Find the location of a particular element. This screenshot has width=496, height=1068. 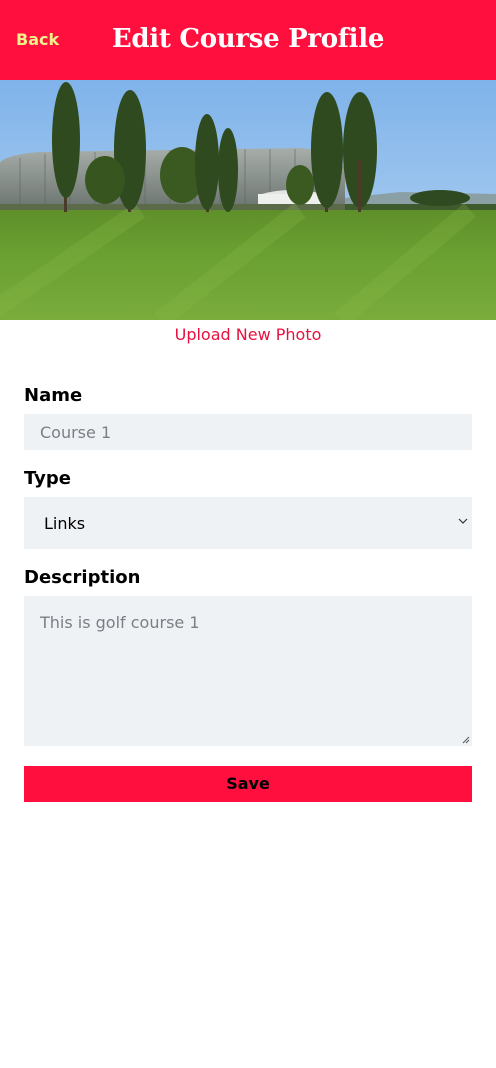

page-title: Edit Course Profile is located at coordinates (248, 39).